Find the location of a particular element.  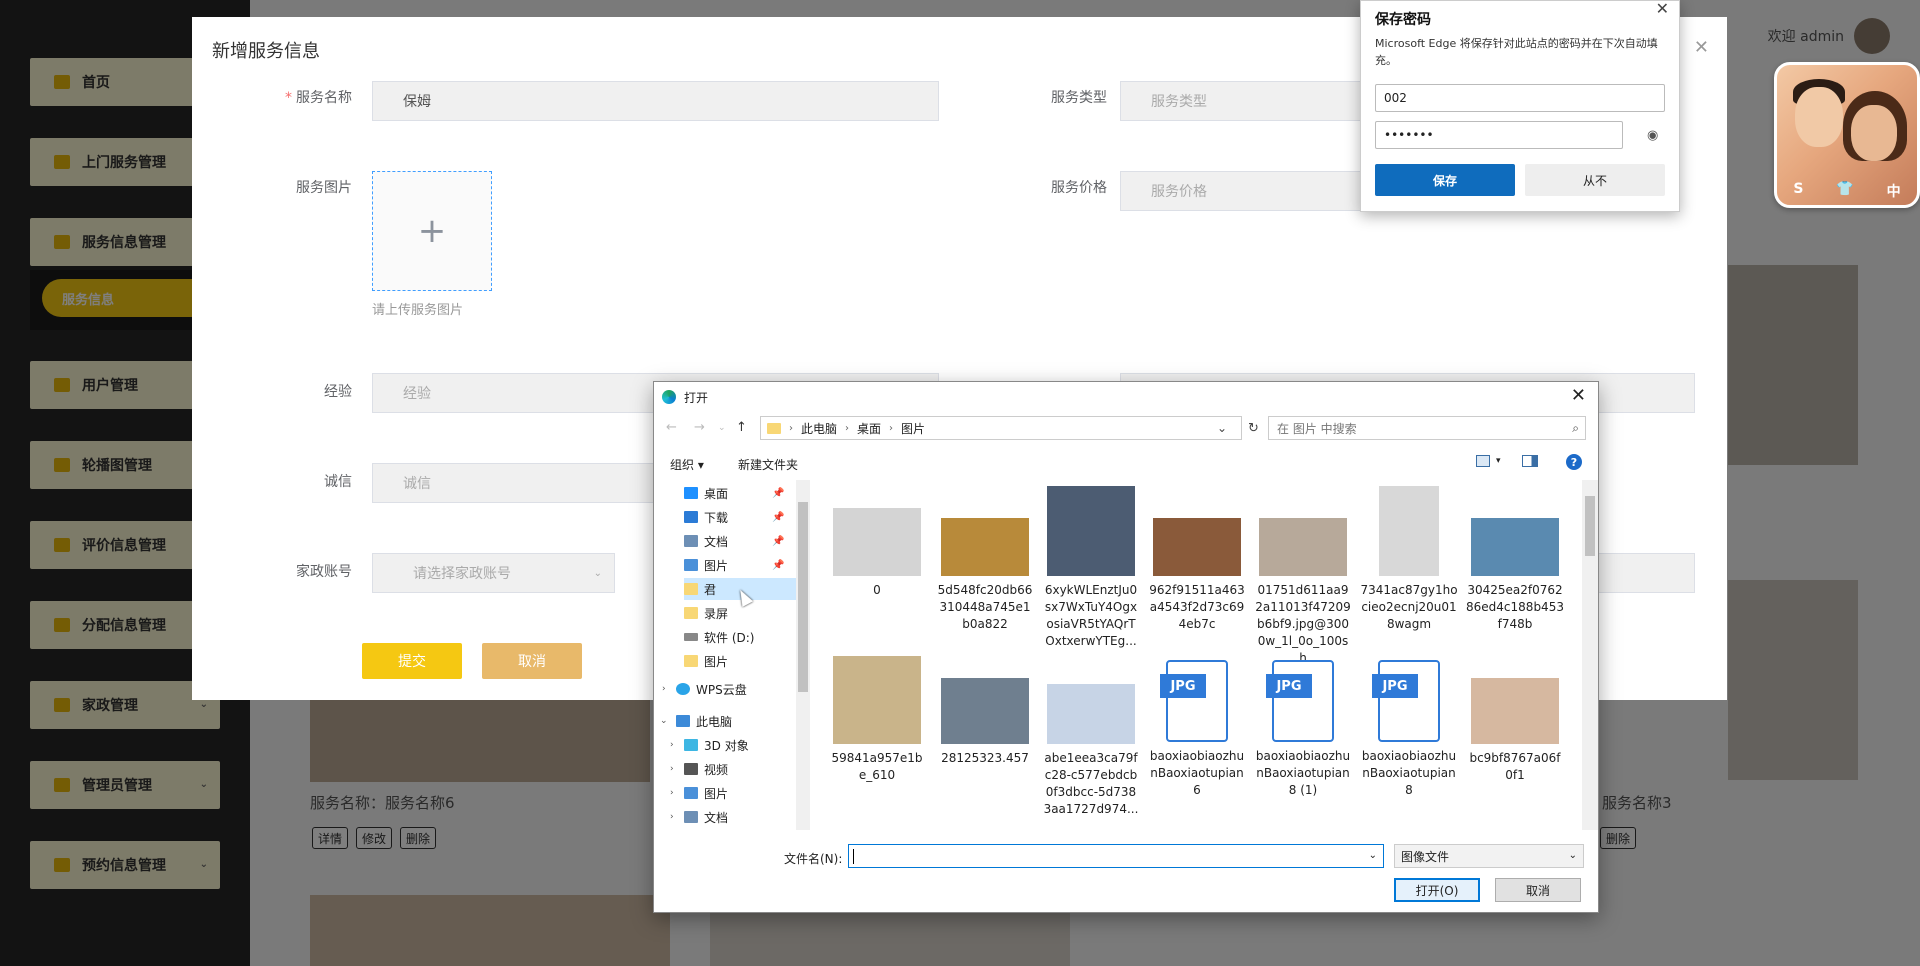

pin-icon: 📌 is located at coordinates (778, 541).